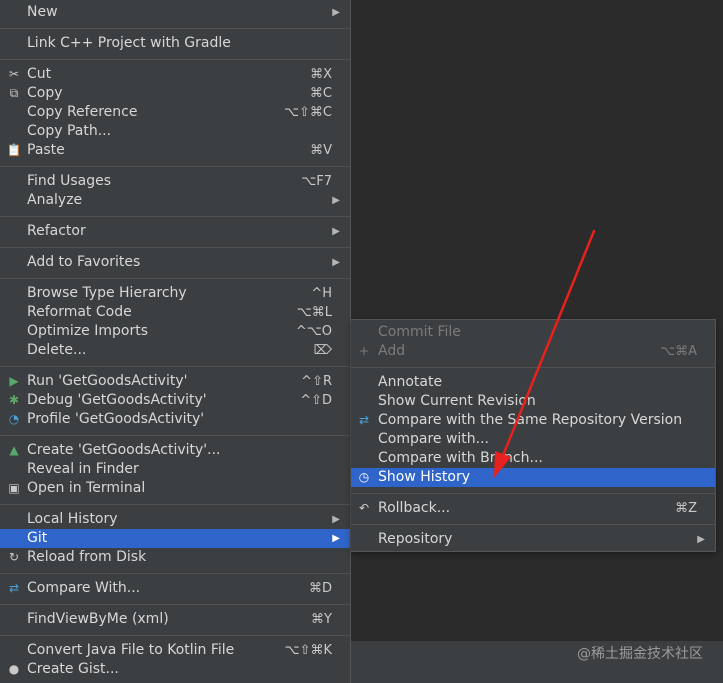 This screenshot has height=683, width=723. I want to click on reload-icon: ↻, so click(14, 557).